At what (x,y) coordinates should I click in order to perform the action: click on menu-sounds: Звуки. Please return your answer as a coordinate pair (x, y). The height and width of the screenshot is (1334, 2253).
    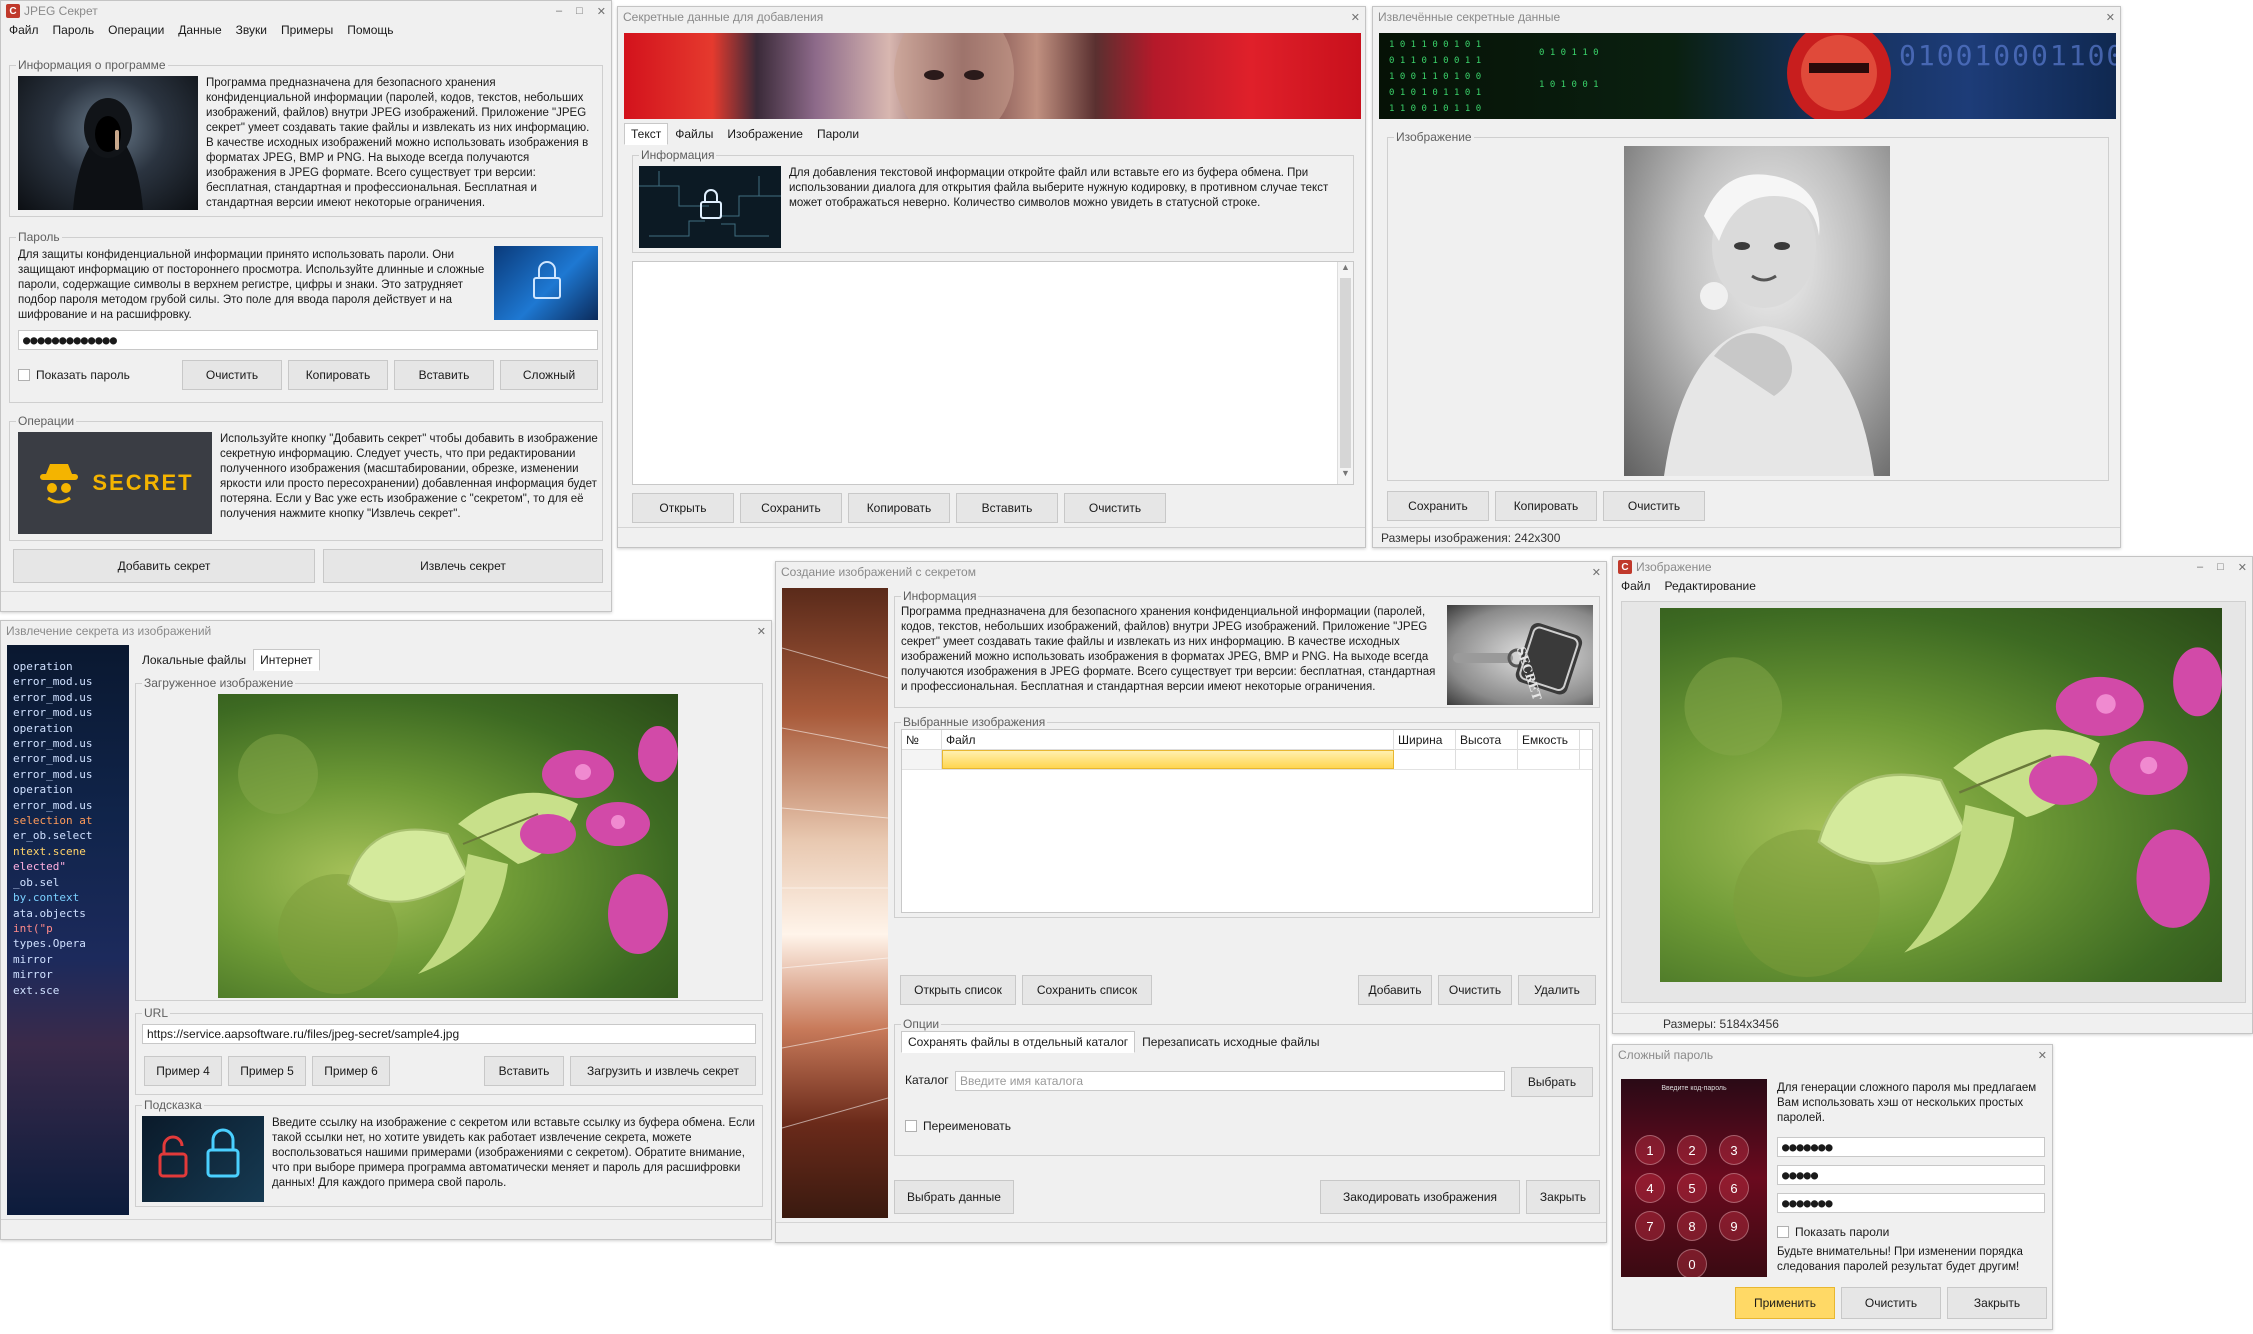
    Looking at the image, I should click on (251, 30).